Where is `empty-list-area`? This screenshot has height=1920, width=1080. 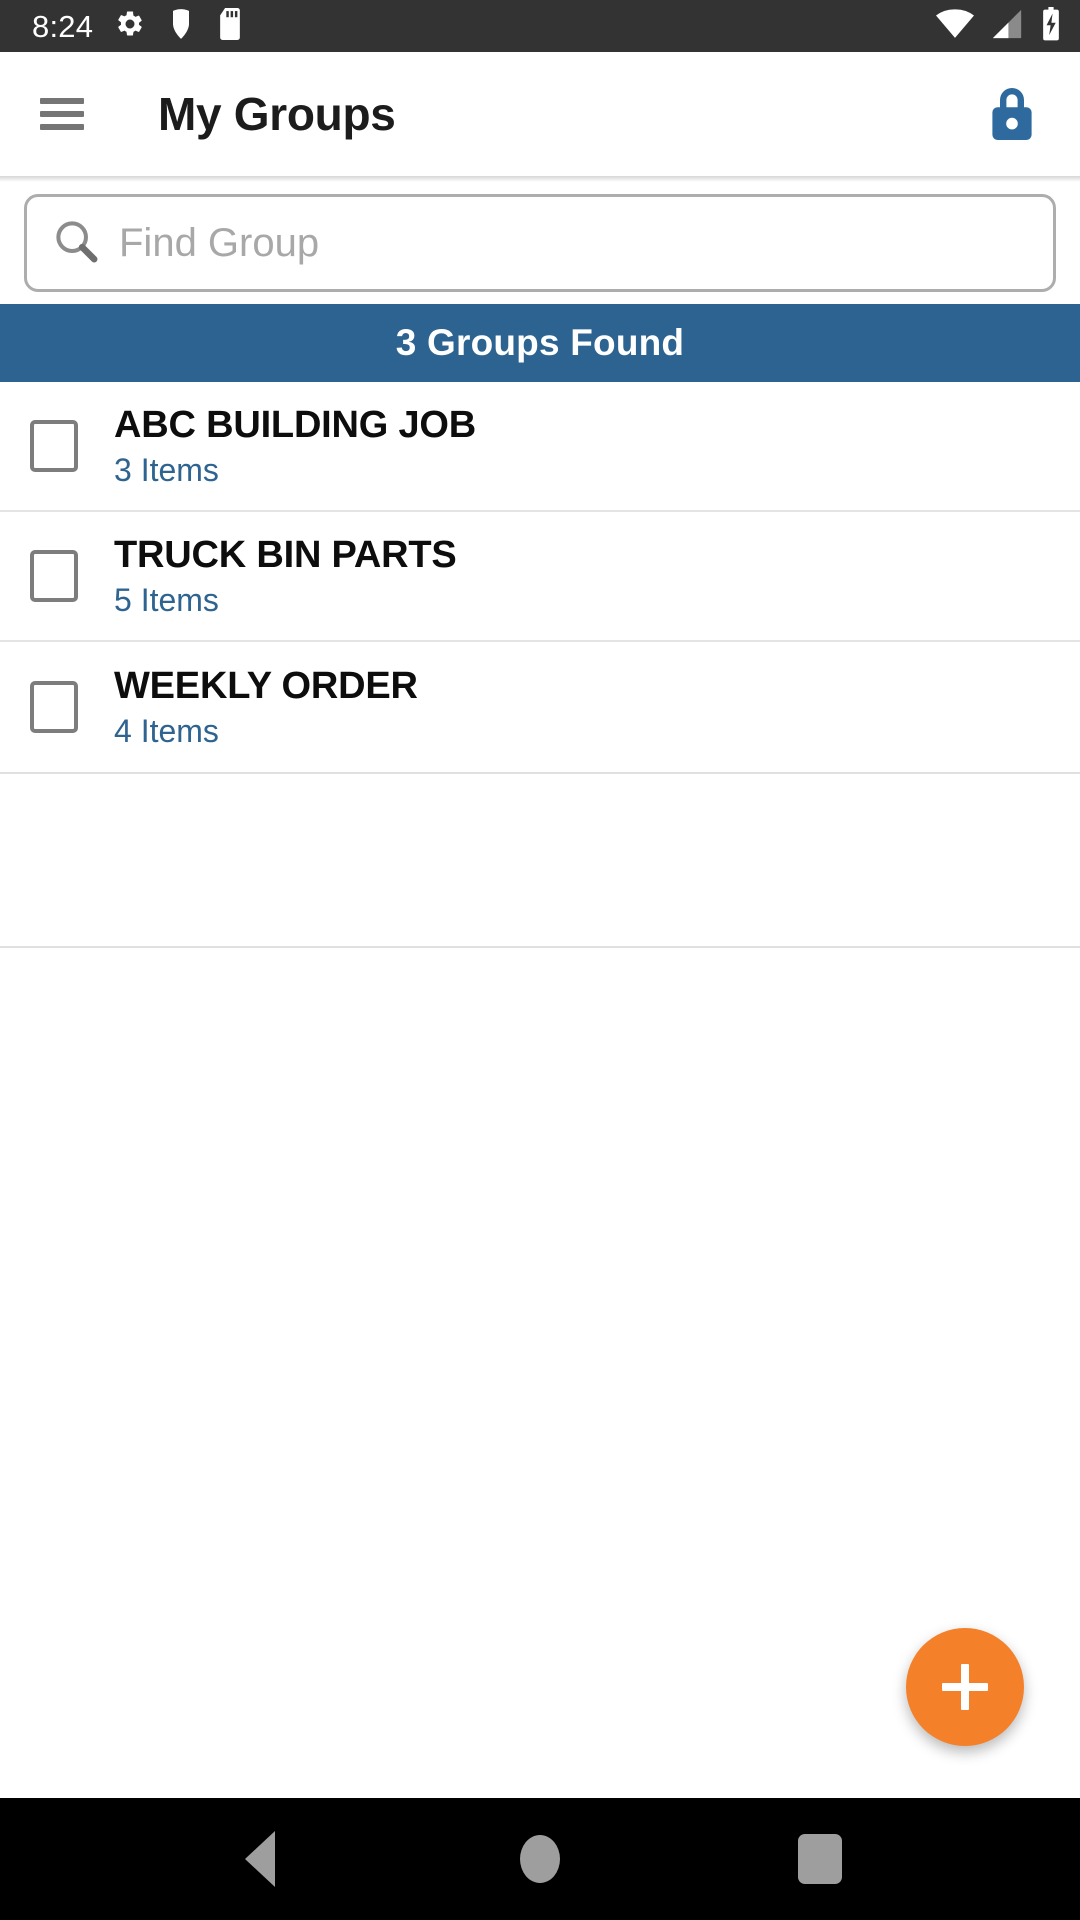
empty-list-area is located at coordinates (540, 861).